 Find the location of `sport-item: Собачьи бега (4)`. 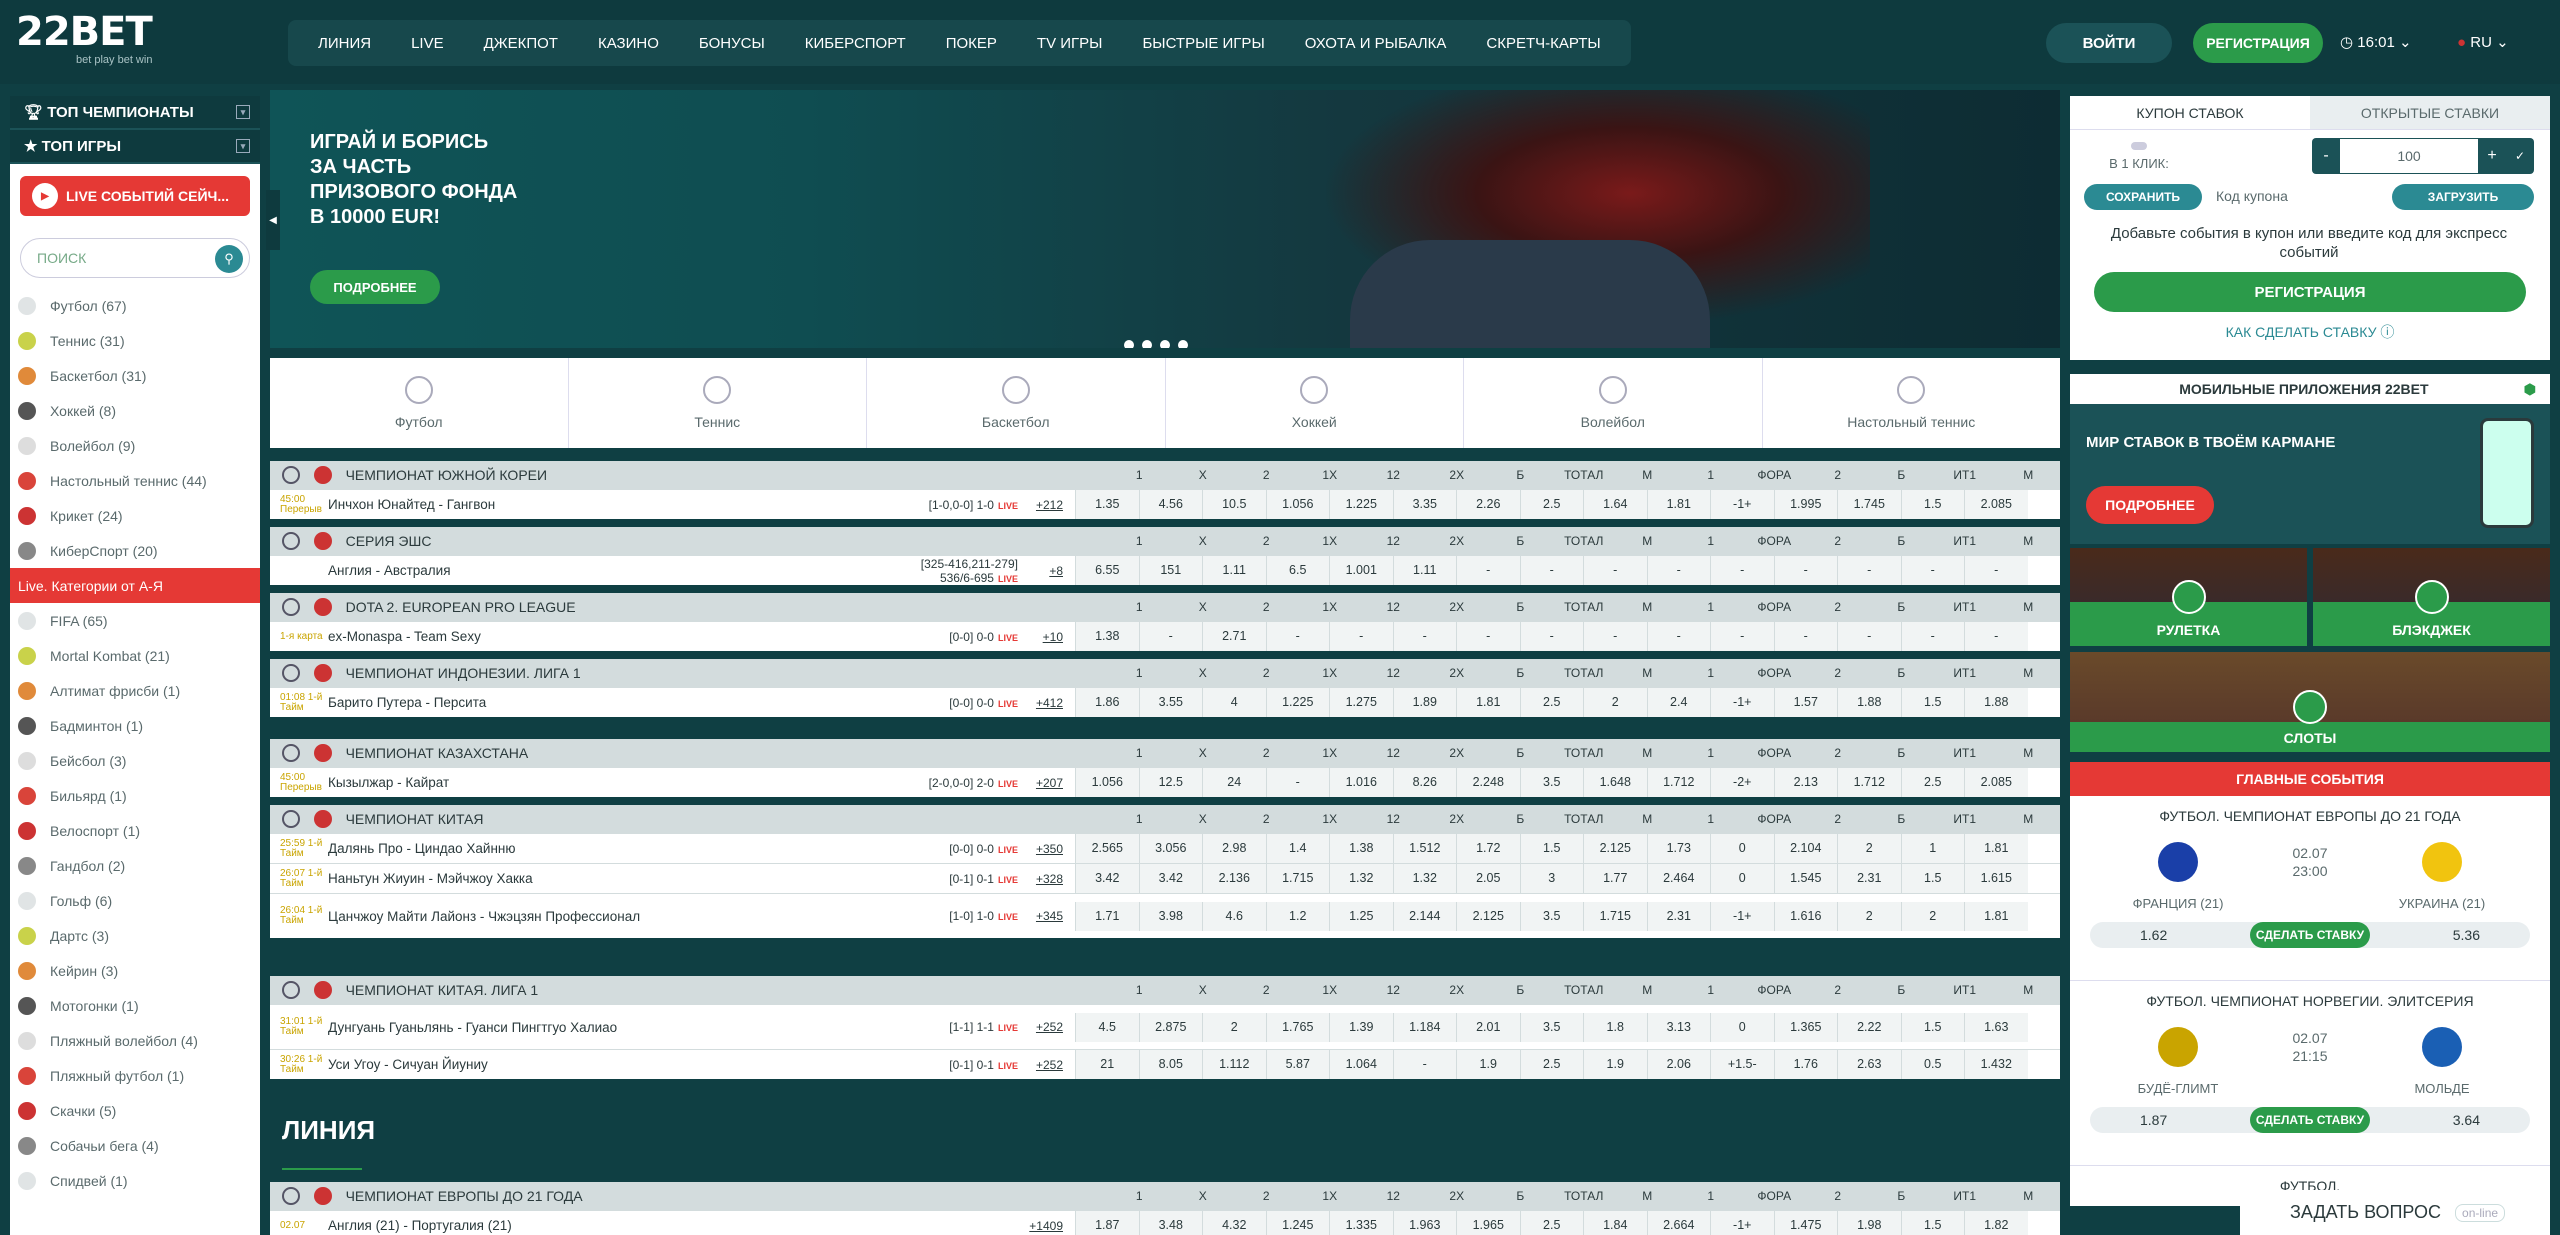

sport-item: Собачьи бега (4) is located at coordinates (135, 1145).